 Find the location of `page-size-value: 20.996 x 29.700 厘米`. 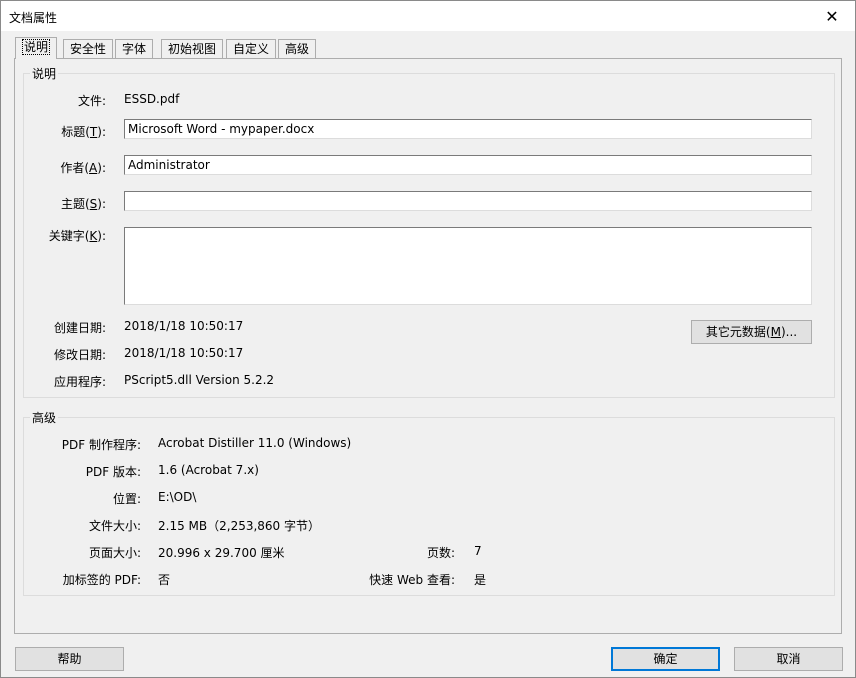

page-size-value: 20.996 x 29.700 厘米 is located at coordinates (221, 553).